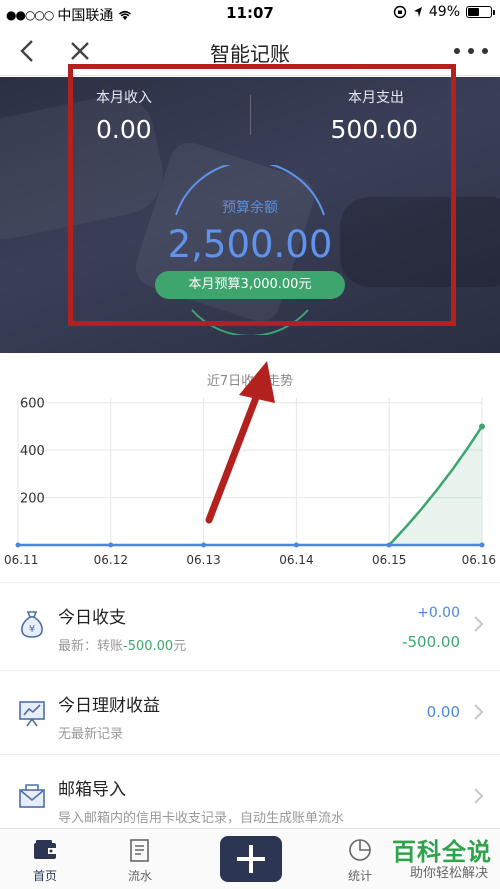 The width and height of the screenshot is (500, 889). I want to click on today-latest: 最新：转账-500.00元, so click(122, 644).